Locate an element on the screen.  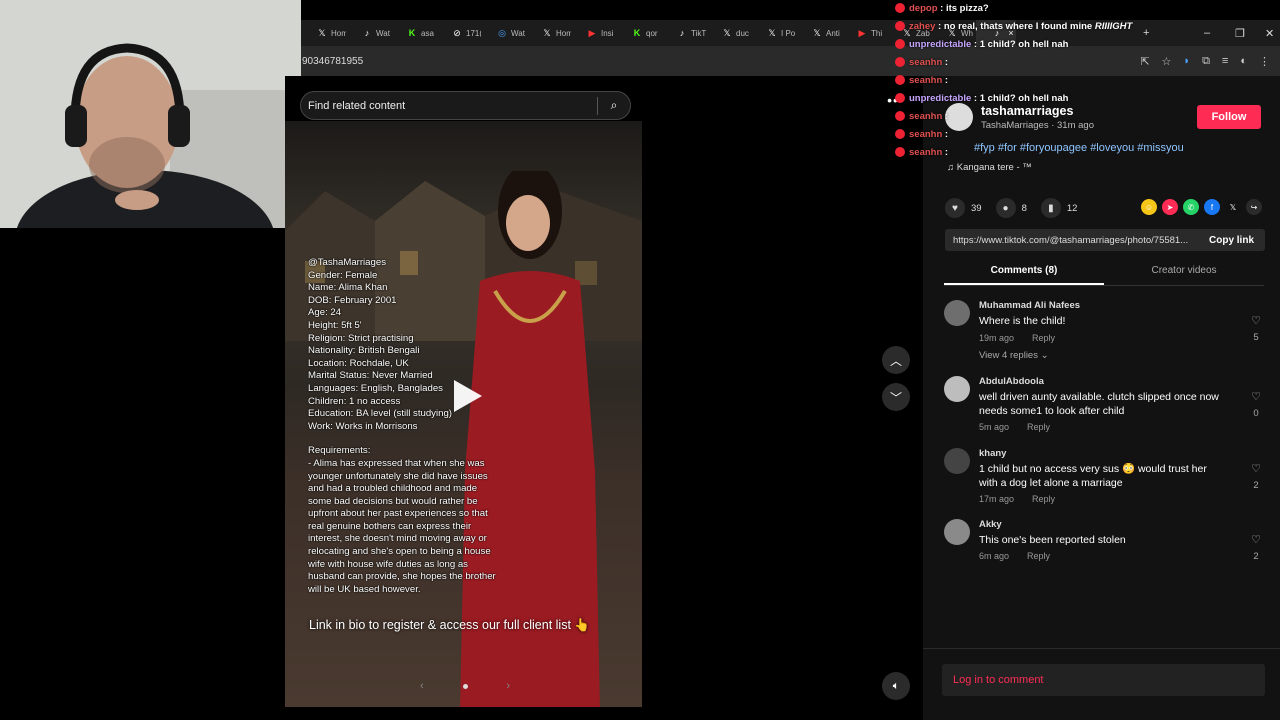
share-send-icon: ➤ is located at coordinates (1170, 207).